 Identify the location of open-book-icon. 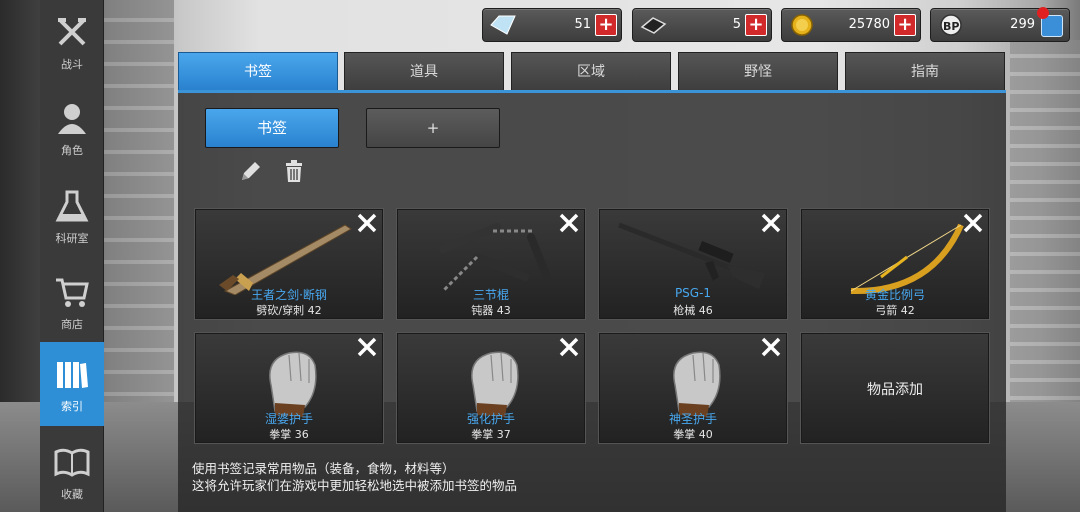
(72, 462).